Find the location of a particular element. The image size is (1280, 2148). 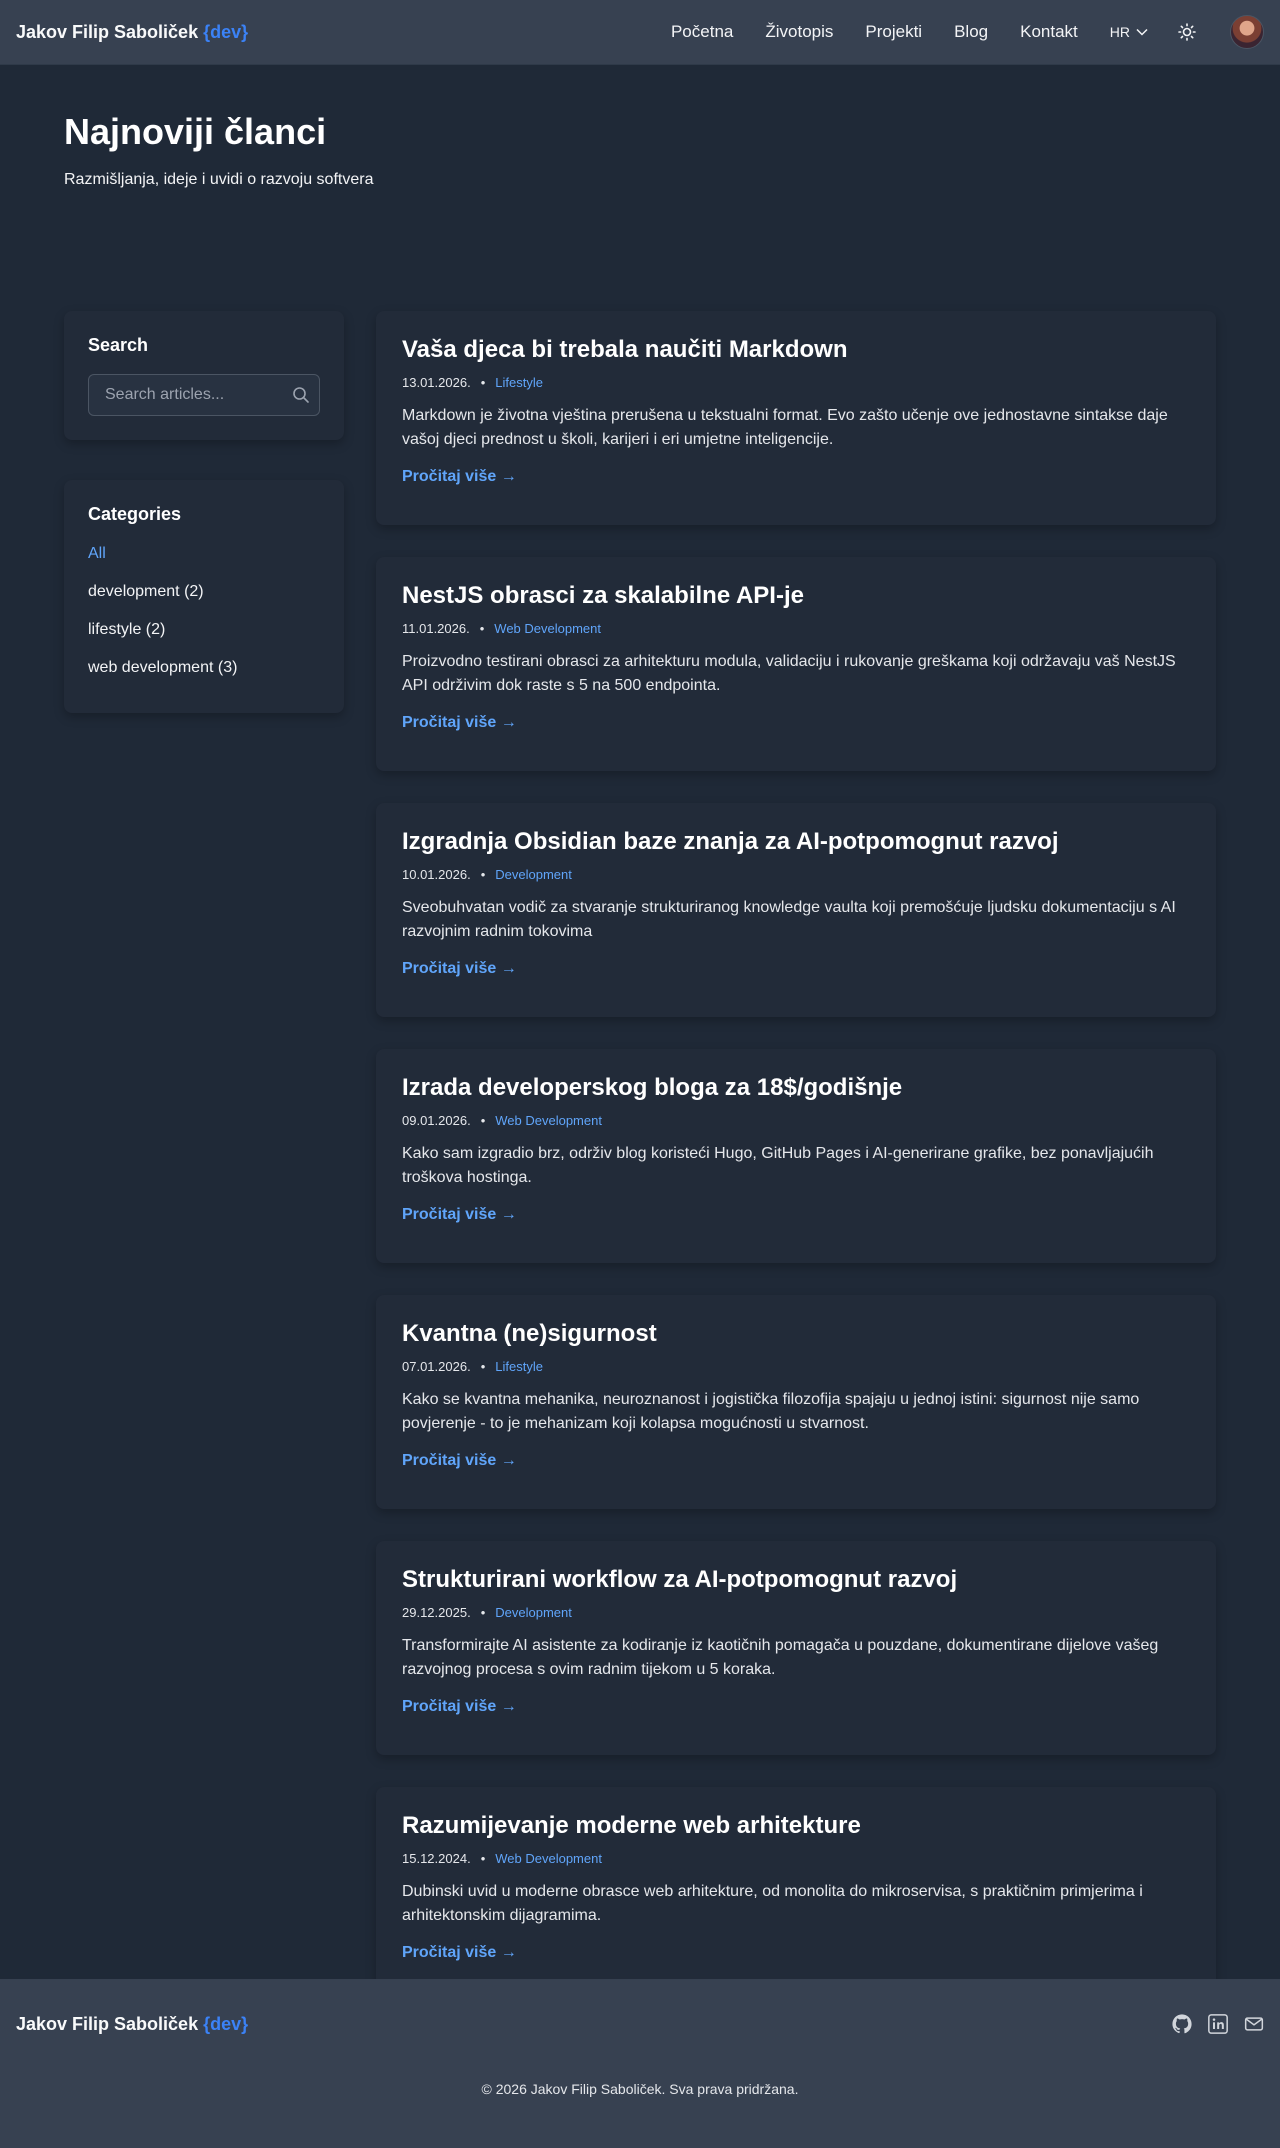

article-meta: 09.01.2026. • Web Development is located at coordinates (796, 1120).